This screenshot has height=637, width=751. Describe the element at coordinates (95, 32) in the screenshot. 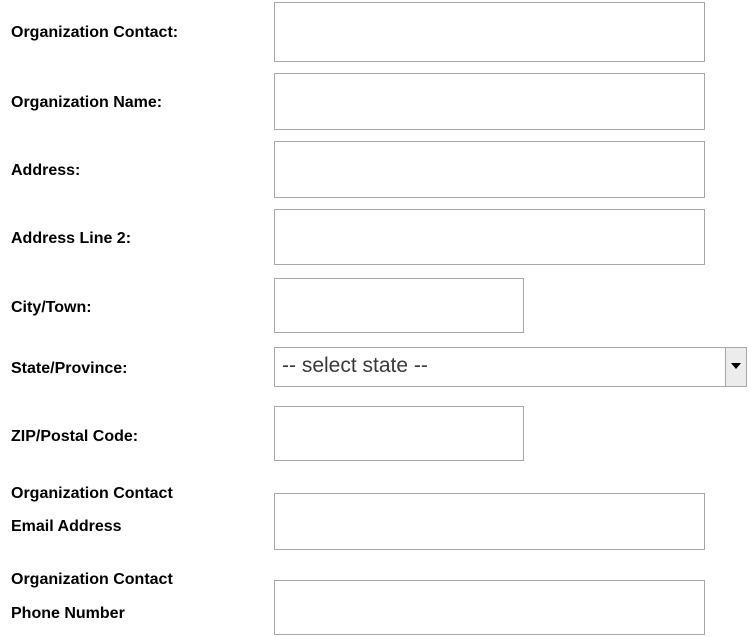

I see `org-contact-label: Organization Contact:` at that location.